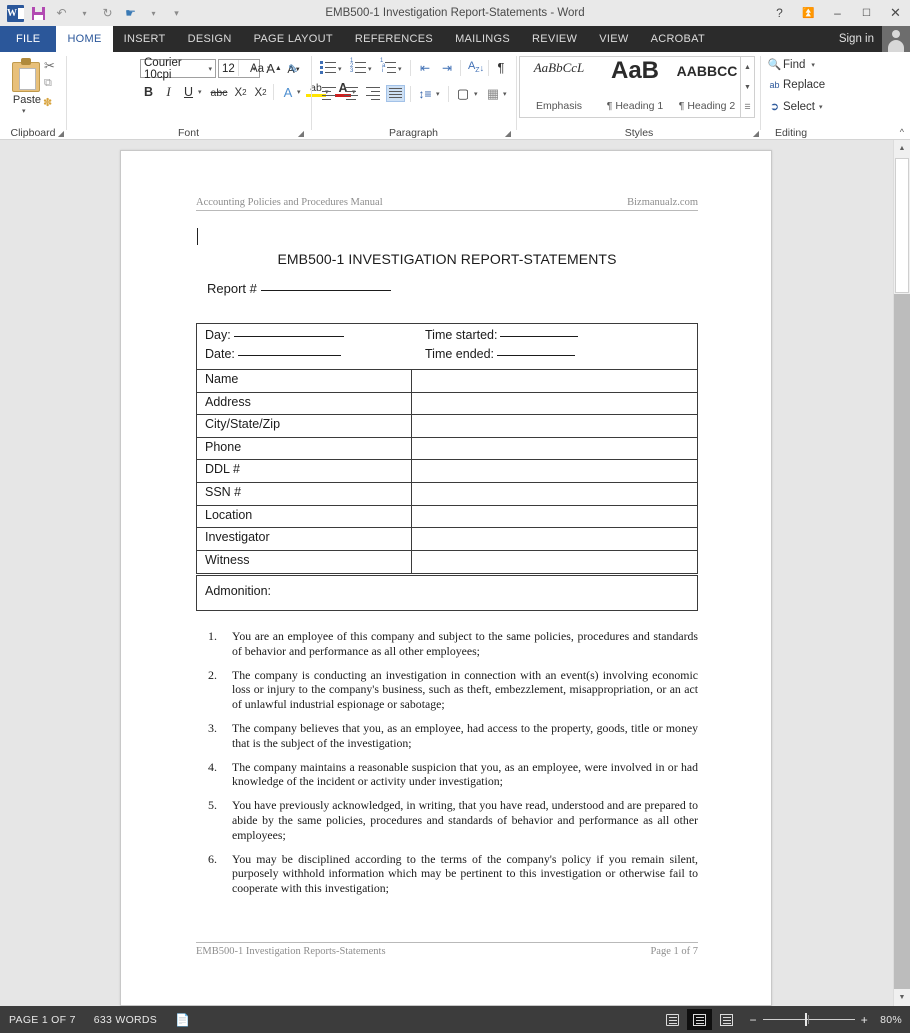  I want to click on shading-dropdown-icon: ▾, so click(476, 94).